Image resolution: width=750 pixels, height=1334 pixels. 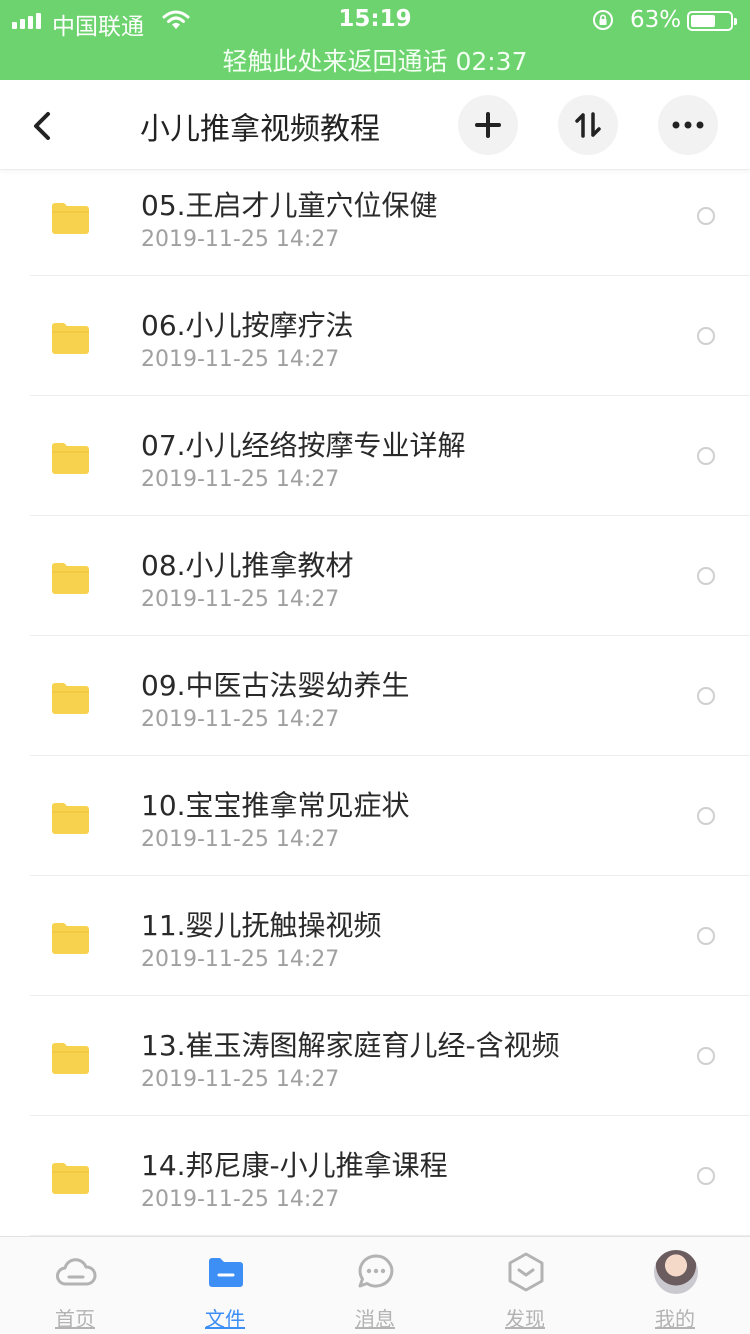 I want to click on tab-label: 文件, so click(x=225, y=1319).